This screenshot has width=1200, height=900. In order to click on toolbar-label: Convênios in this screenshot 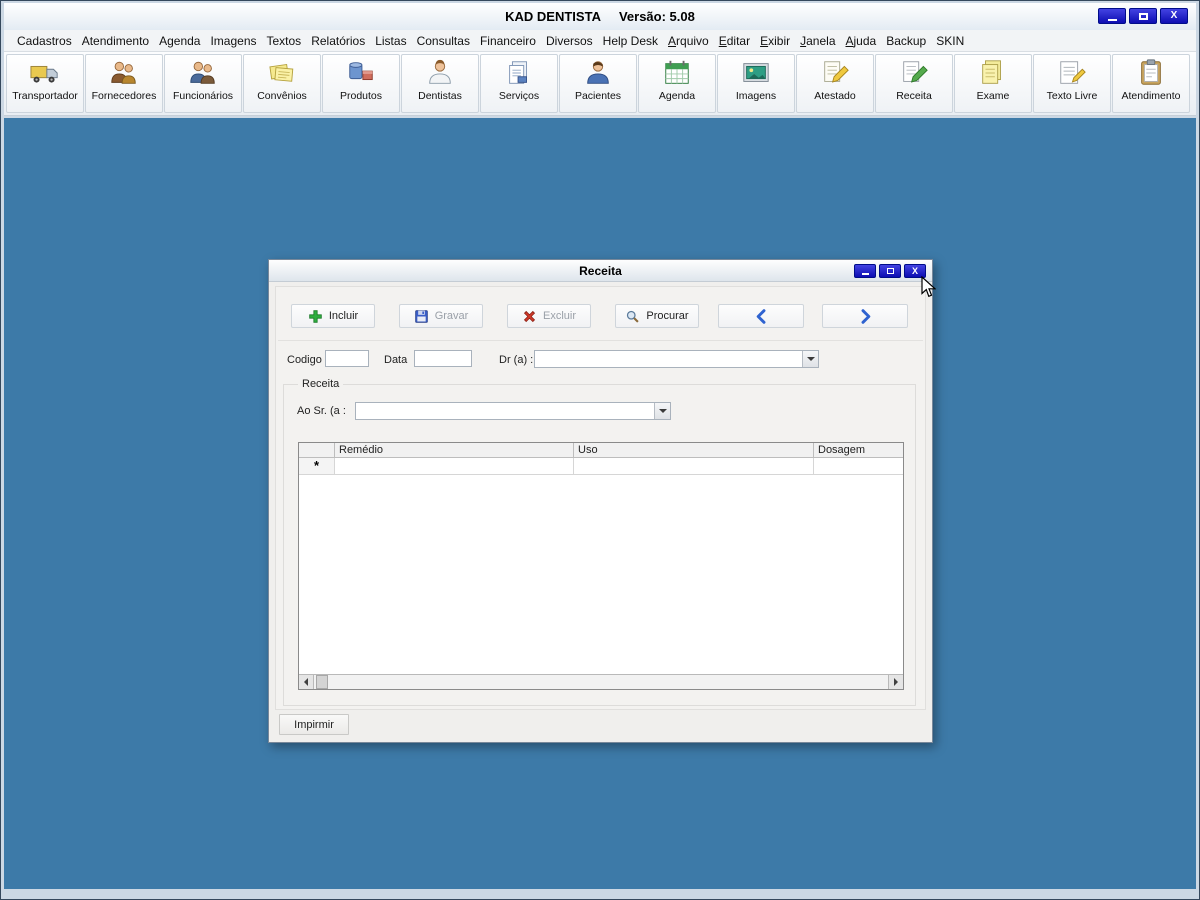, I will do `click(282, 96)`.